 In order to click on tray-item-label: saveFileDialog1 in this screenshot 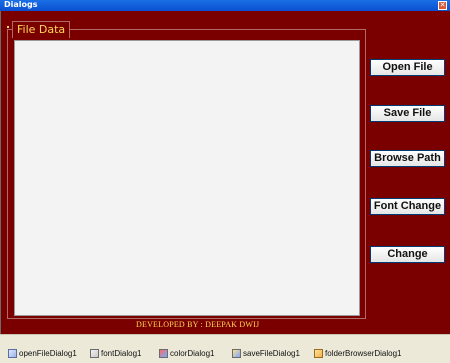, I will do `click(271, 353)`.